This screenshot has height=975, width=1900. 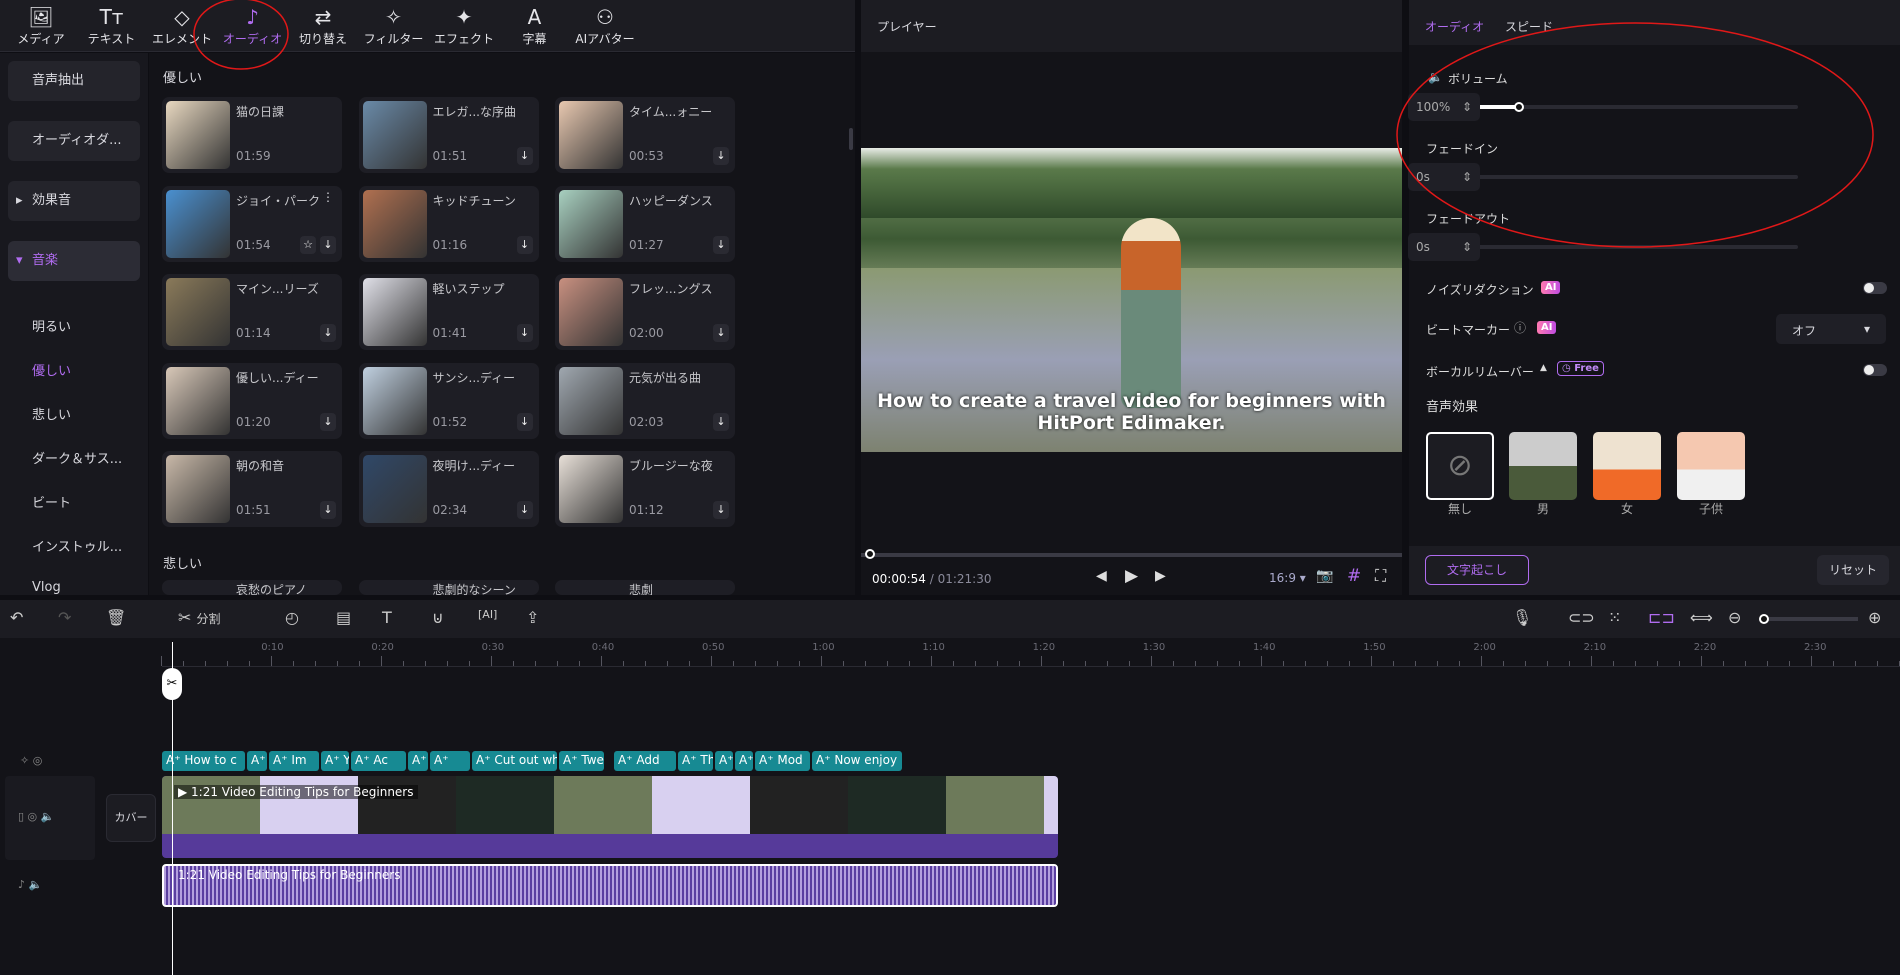 What do you see at coordinates (1522, 617) in the screenshot?
I see `microphone-icon: 🎙` at bounding box center [1522, 617].